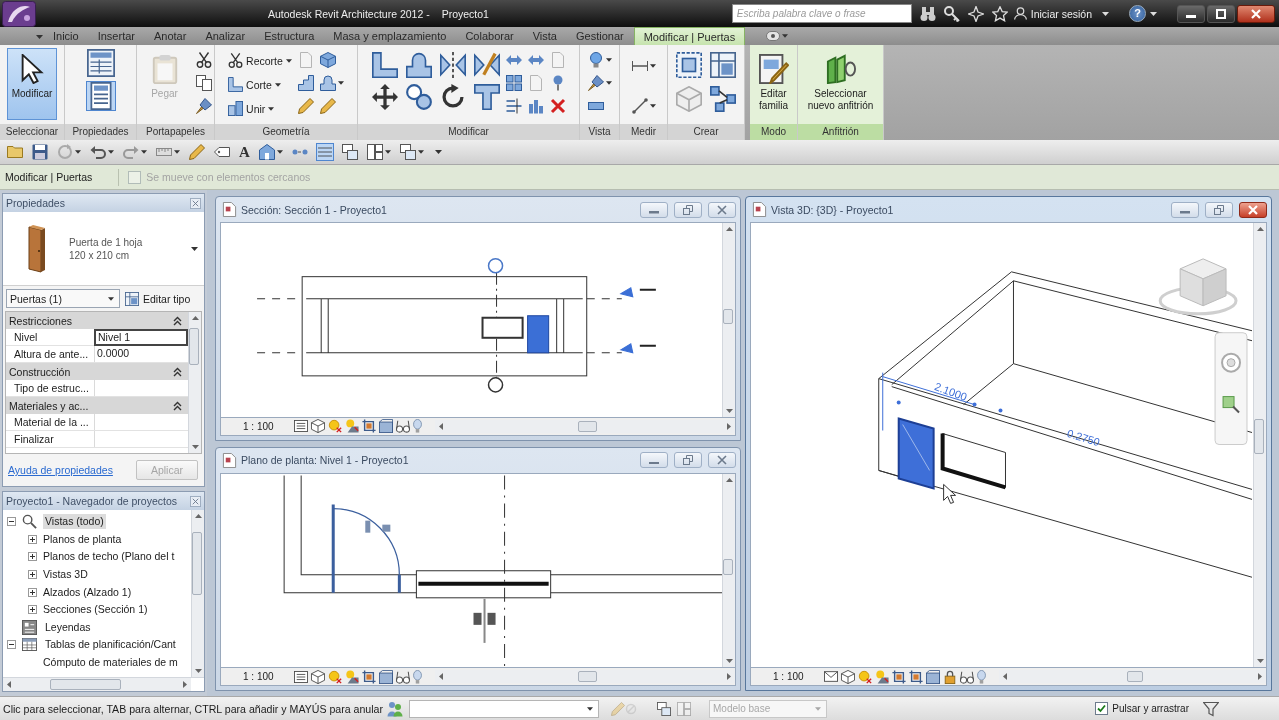 The width and height of the screenshot is (1279, 720). I want to click on tree-item: Secciones (Sección 1), so click(95, 610).